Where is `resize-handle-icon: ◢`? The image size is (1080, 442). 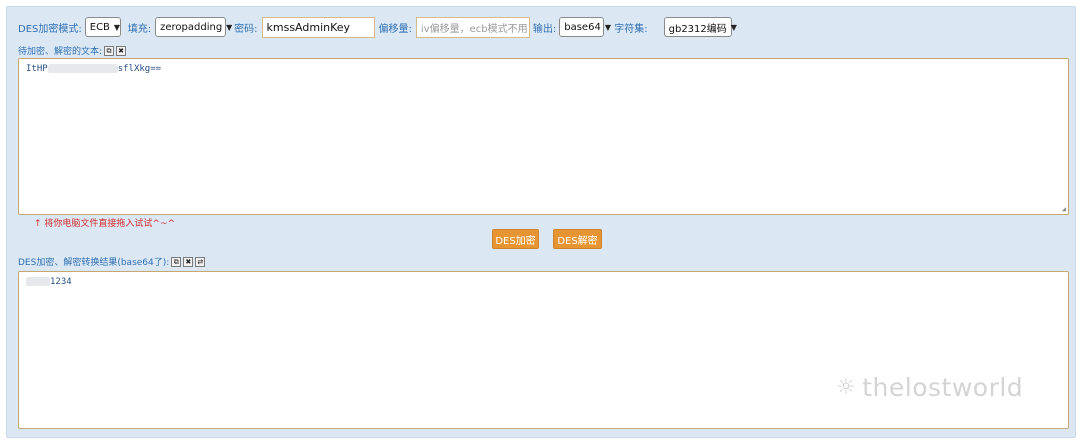
resize-handle-icon: ◢ is located at coordinates (1064, 209).